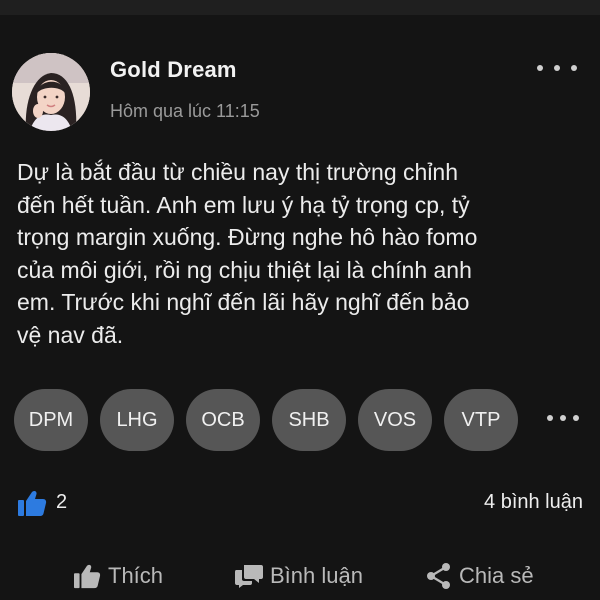 The height and width of the screenshot is (600, 600). I want to click on stock-tag-list: DPM LHG OCB SHB VOS VTP, so click(266, 420).